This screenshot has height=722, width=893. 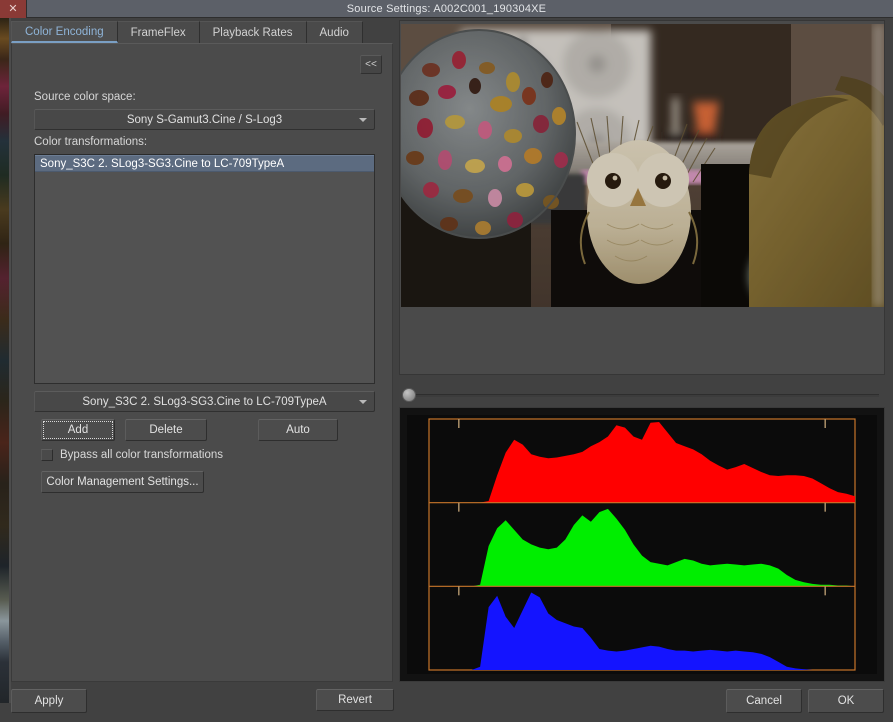 What do you see at coordinates (141, 455) in the screenshot?
I see `bypass-transformations-label: Bypass all color transformations` at bounding box center [141, 455].